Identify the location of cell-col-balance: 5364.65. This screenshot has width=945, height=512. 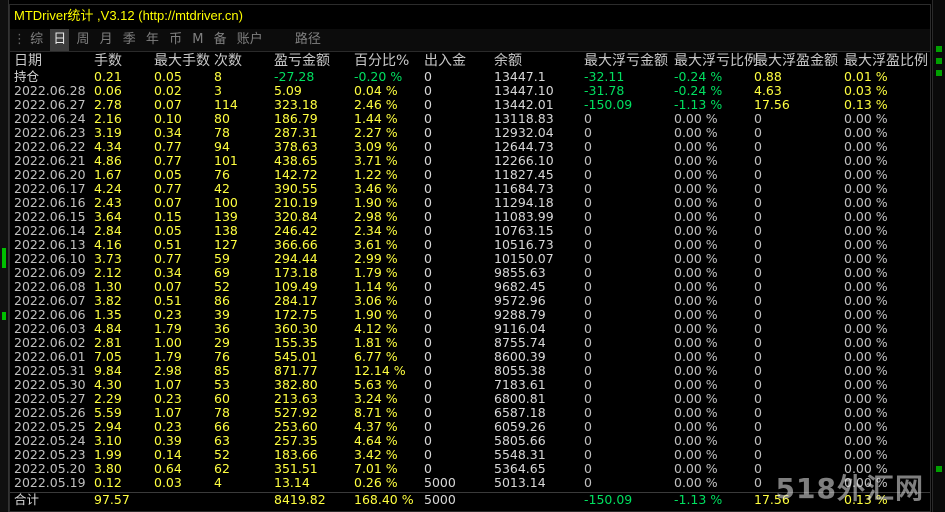
(520, 468).